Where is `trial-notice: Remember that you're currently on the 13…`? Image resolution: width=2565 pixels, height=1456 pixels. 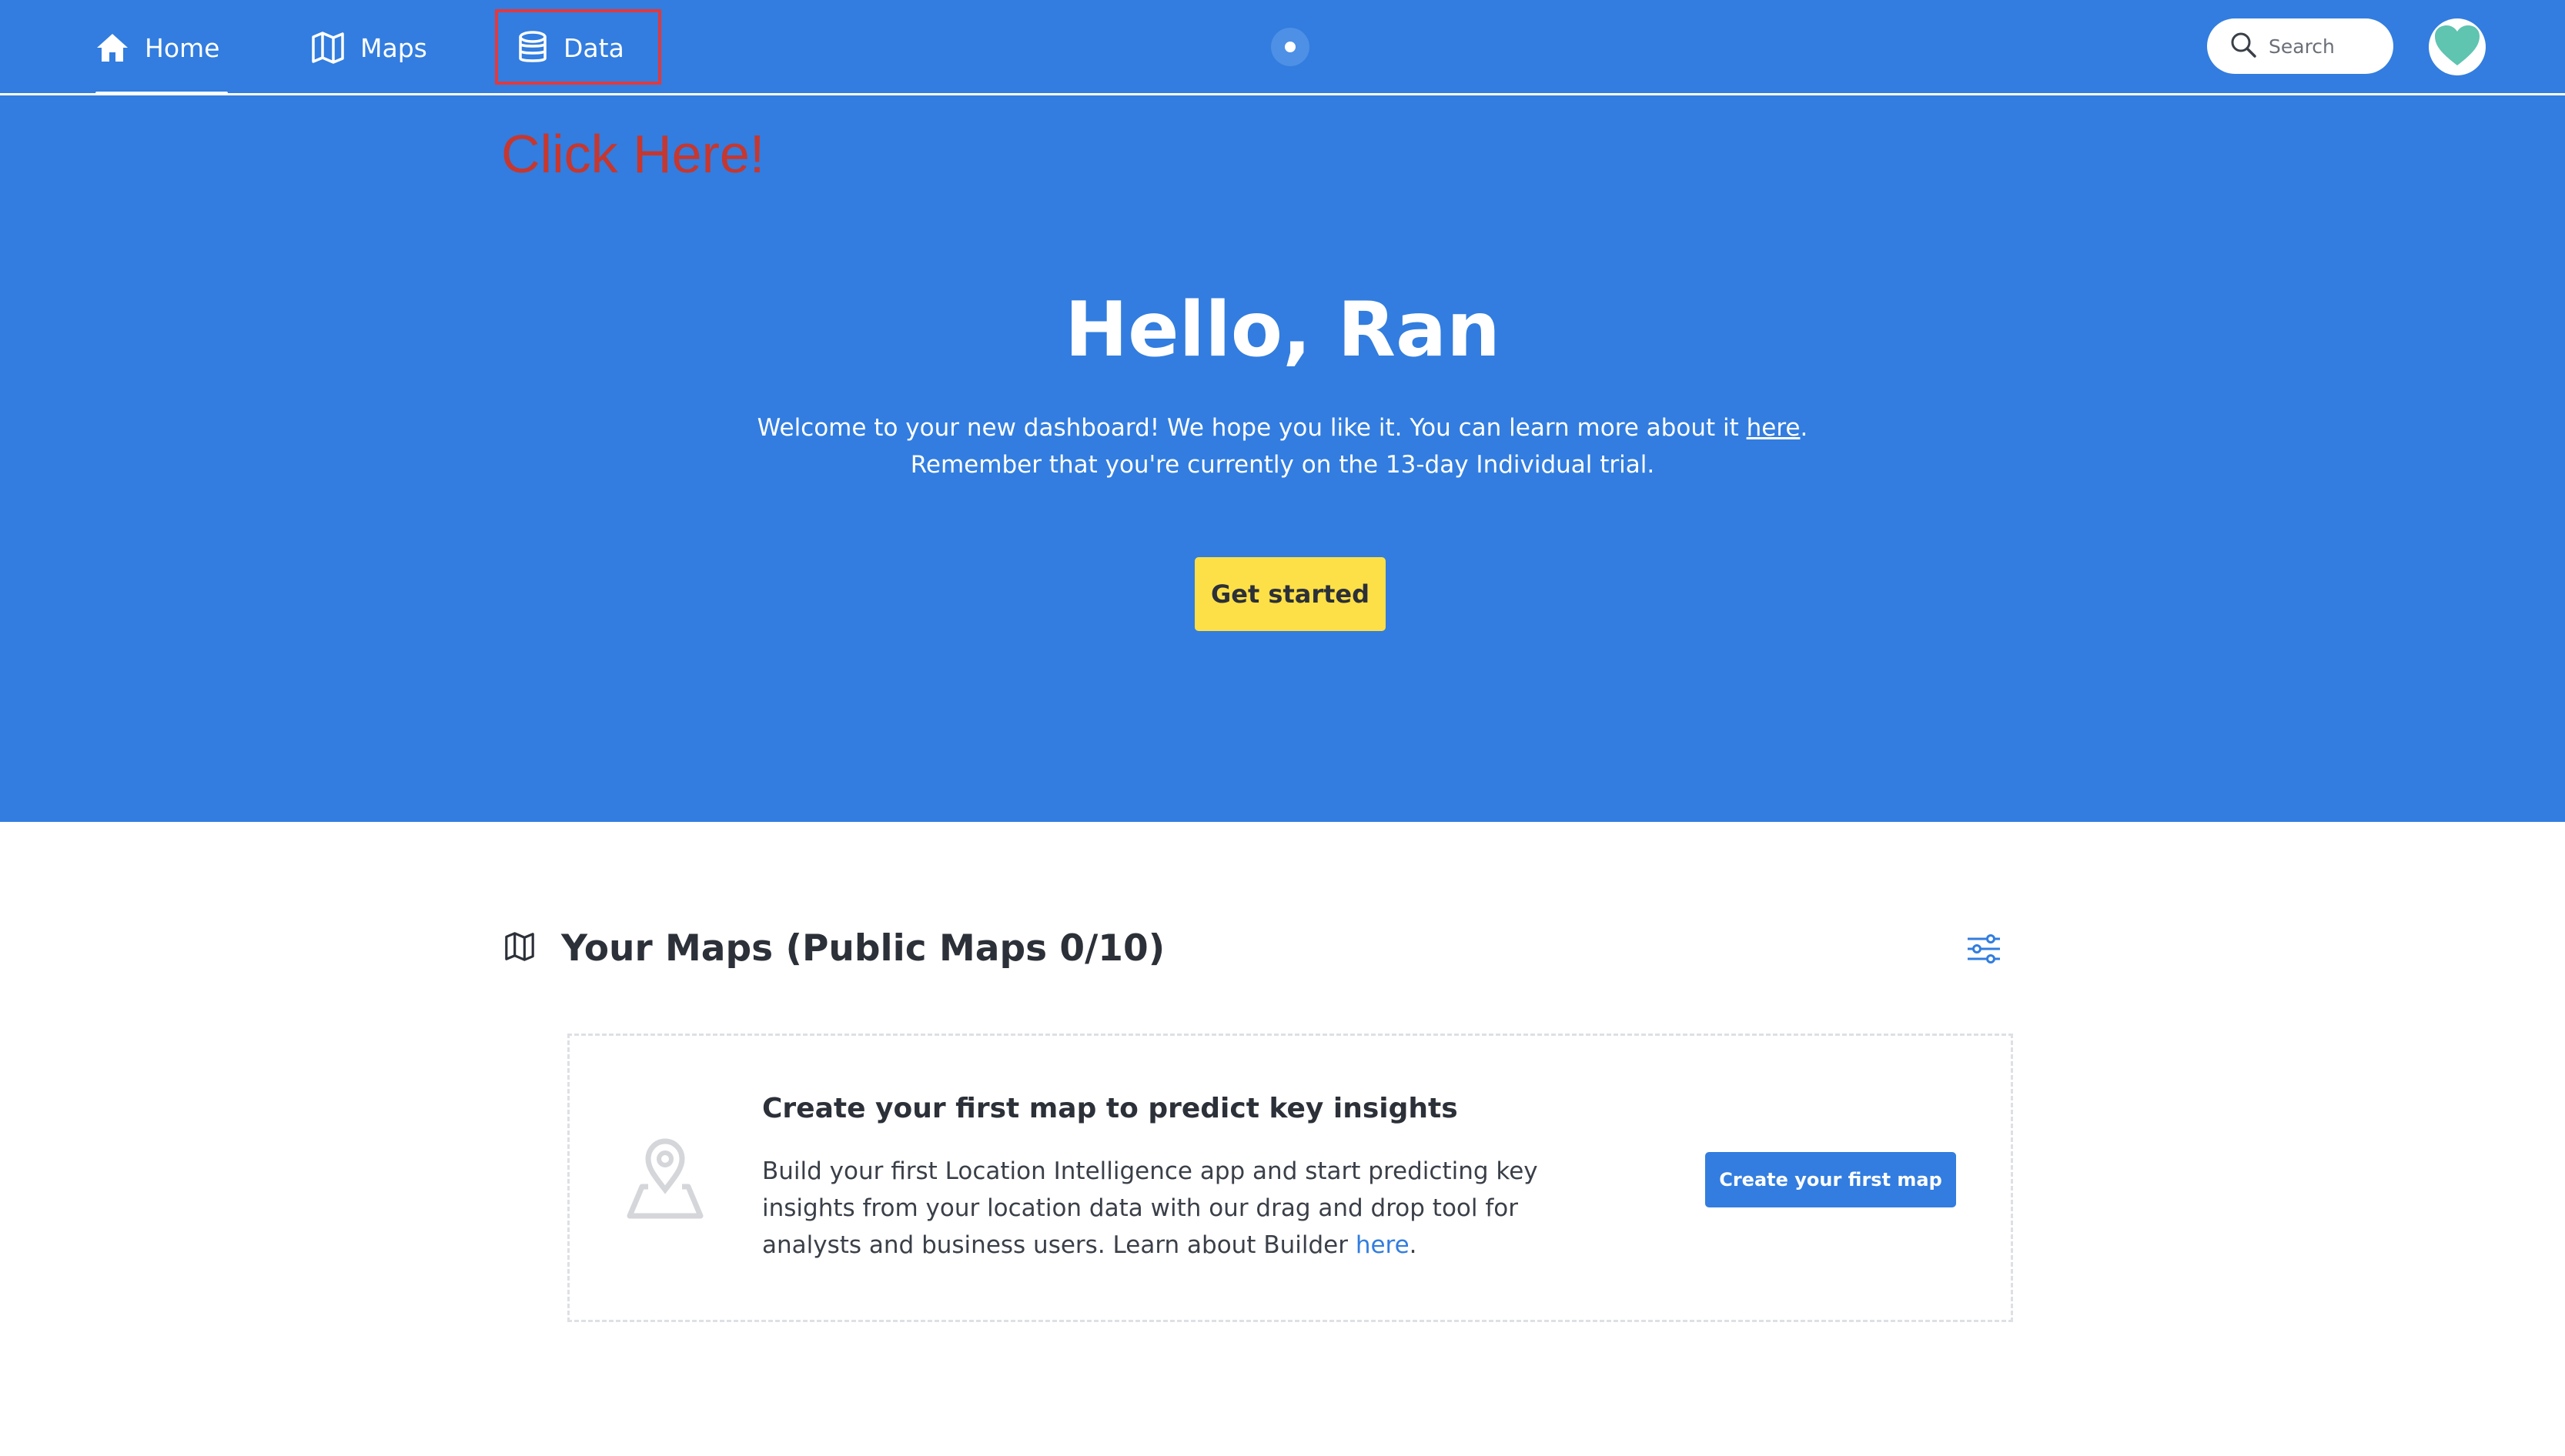 trial-notice: Remember that you're currently on the 13… is located at coordinates (1282, 465).